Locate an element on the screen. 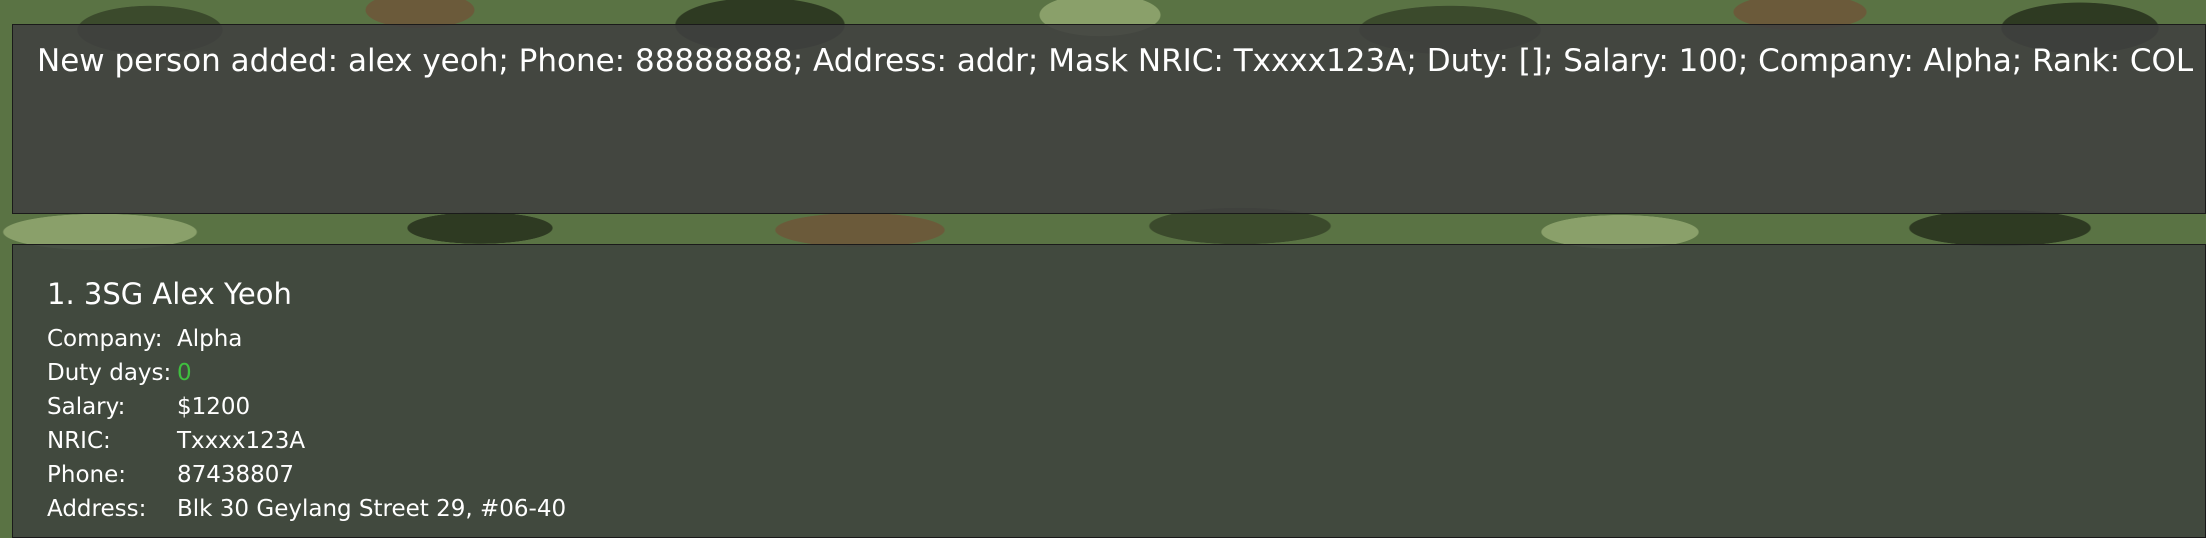 The height and width of the screenshot is (538, 2206). nric-value: Txxxx123A is located at coordinates (241, 440).